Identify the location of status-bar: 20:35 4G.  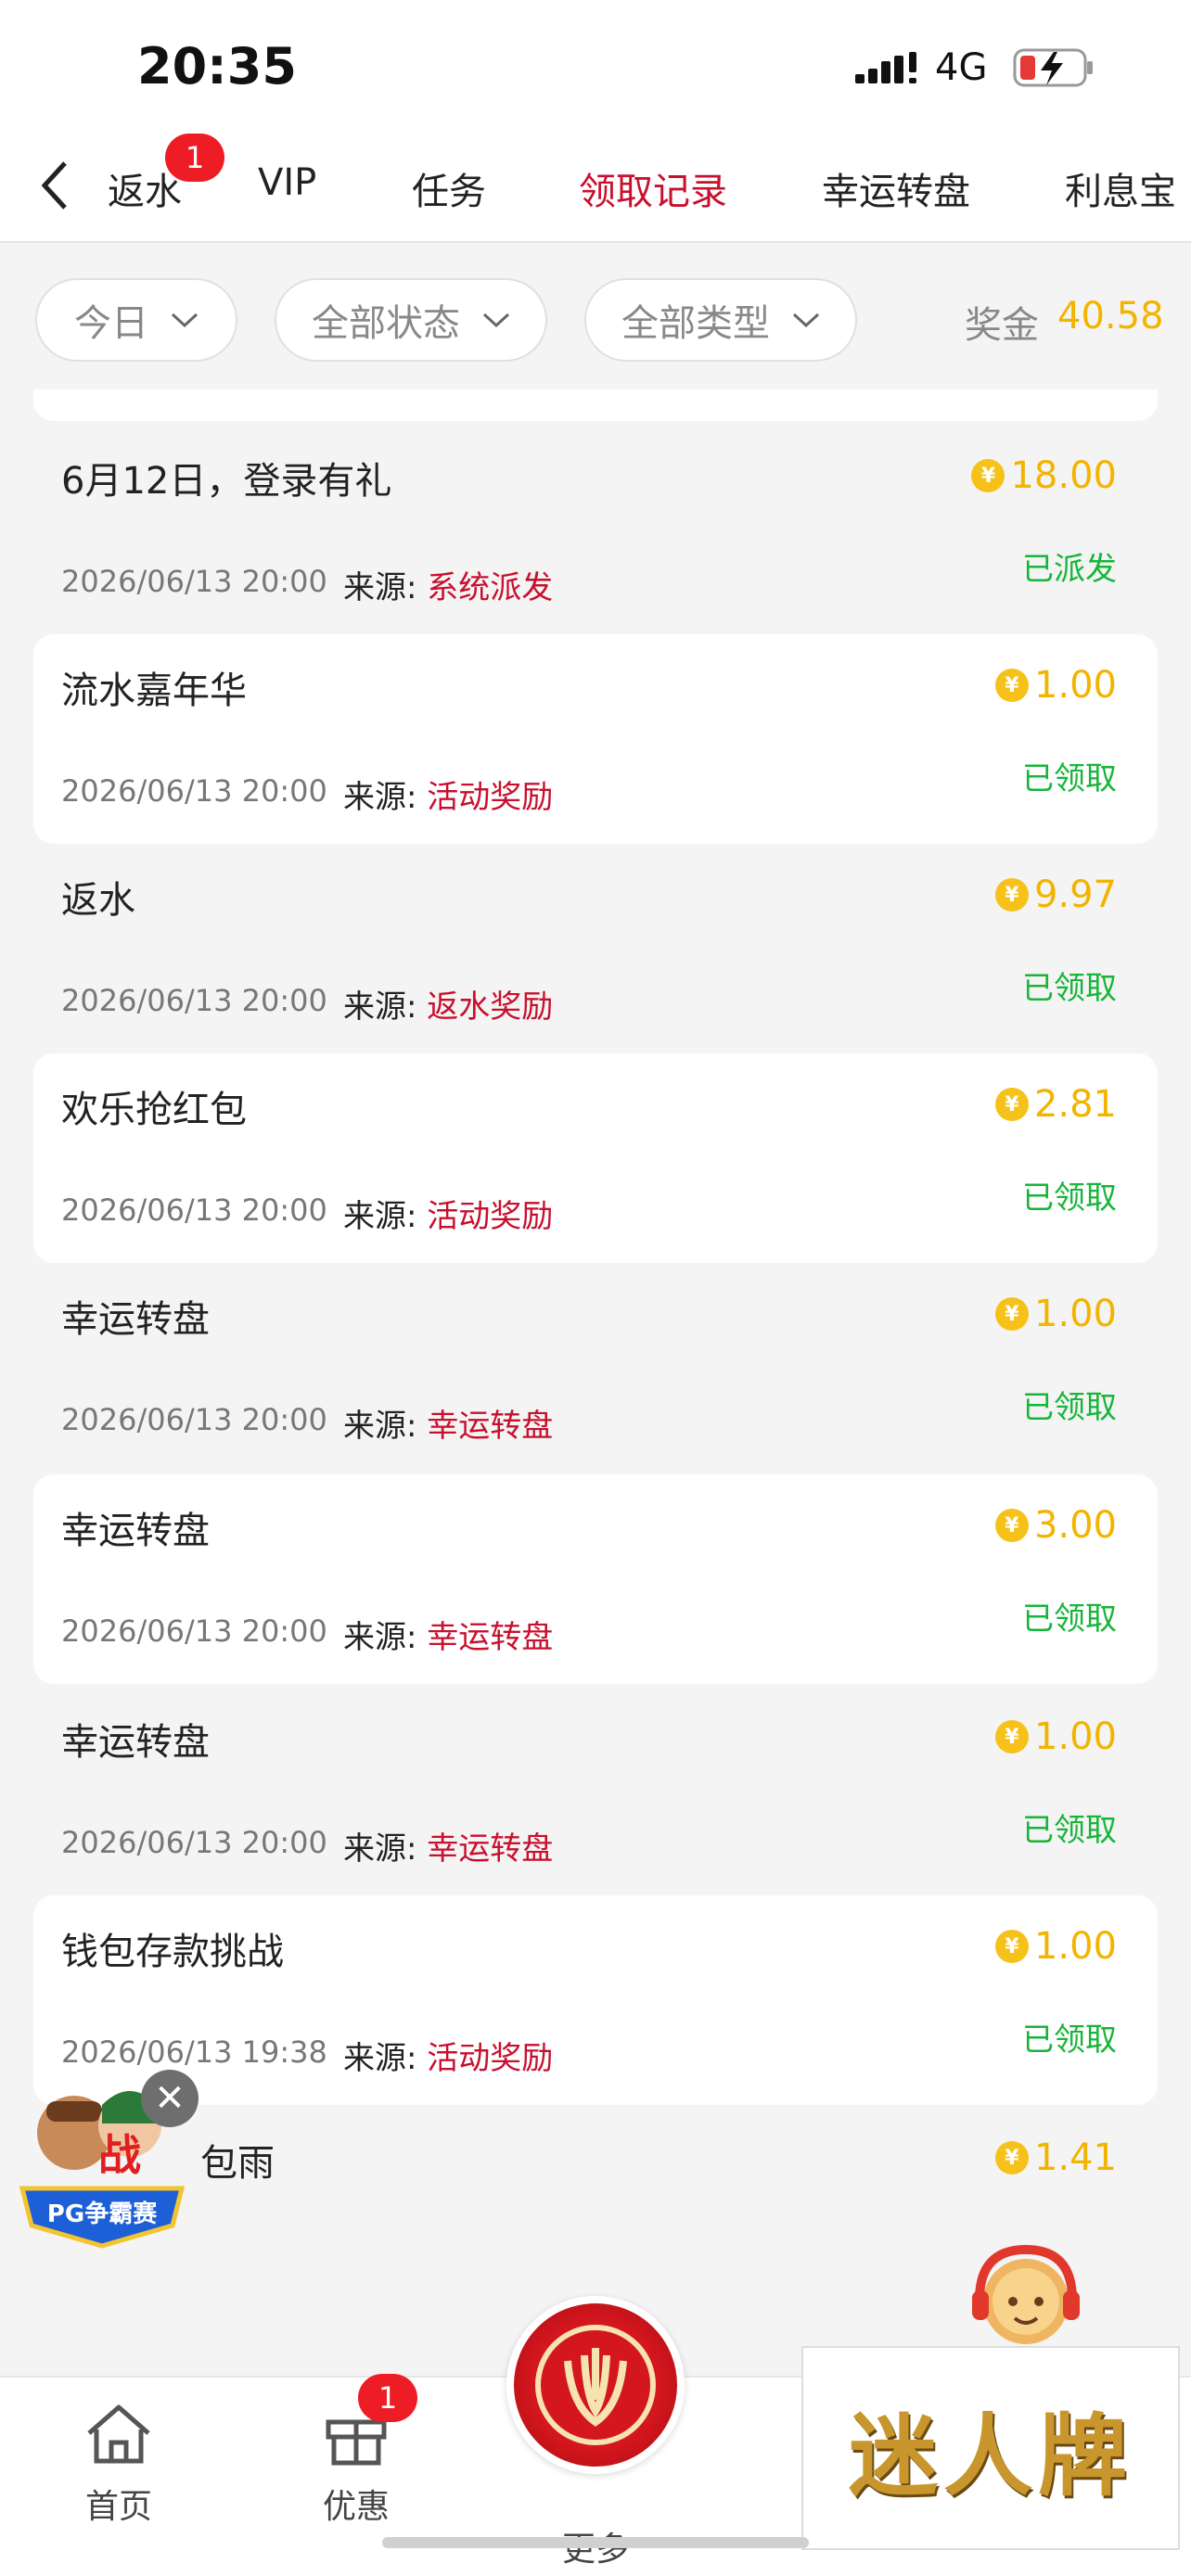
(595, 69).